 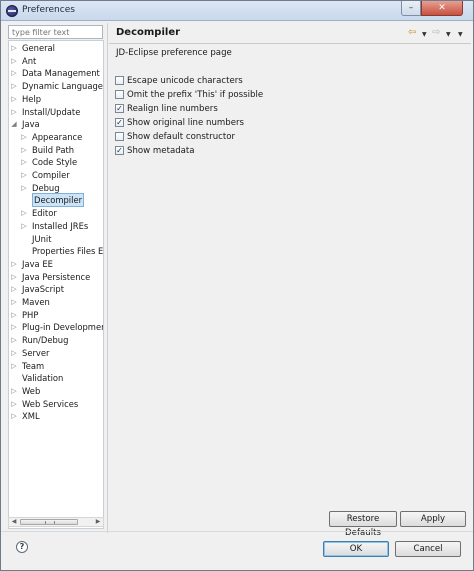 I want to click on tree-item-label: General, so click(x=39, y=48).